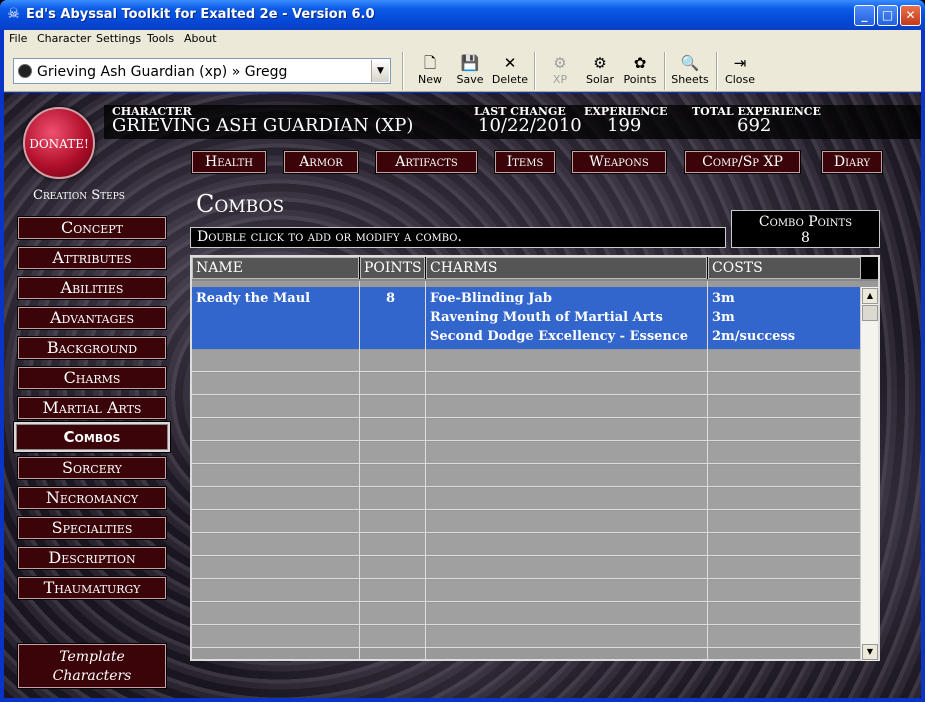 The height and width of the screenshot is (702, 925). Describe the element at coordinates (426, 162) in the screenshot. I see `artifacts-button: Artifacts` at that location.